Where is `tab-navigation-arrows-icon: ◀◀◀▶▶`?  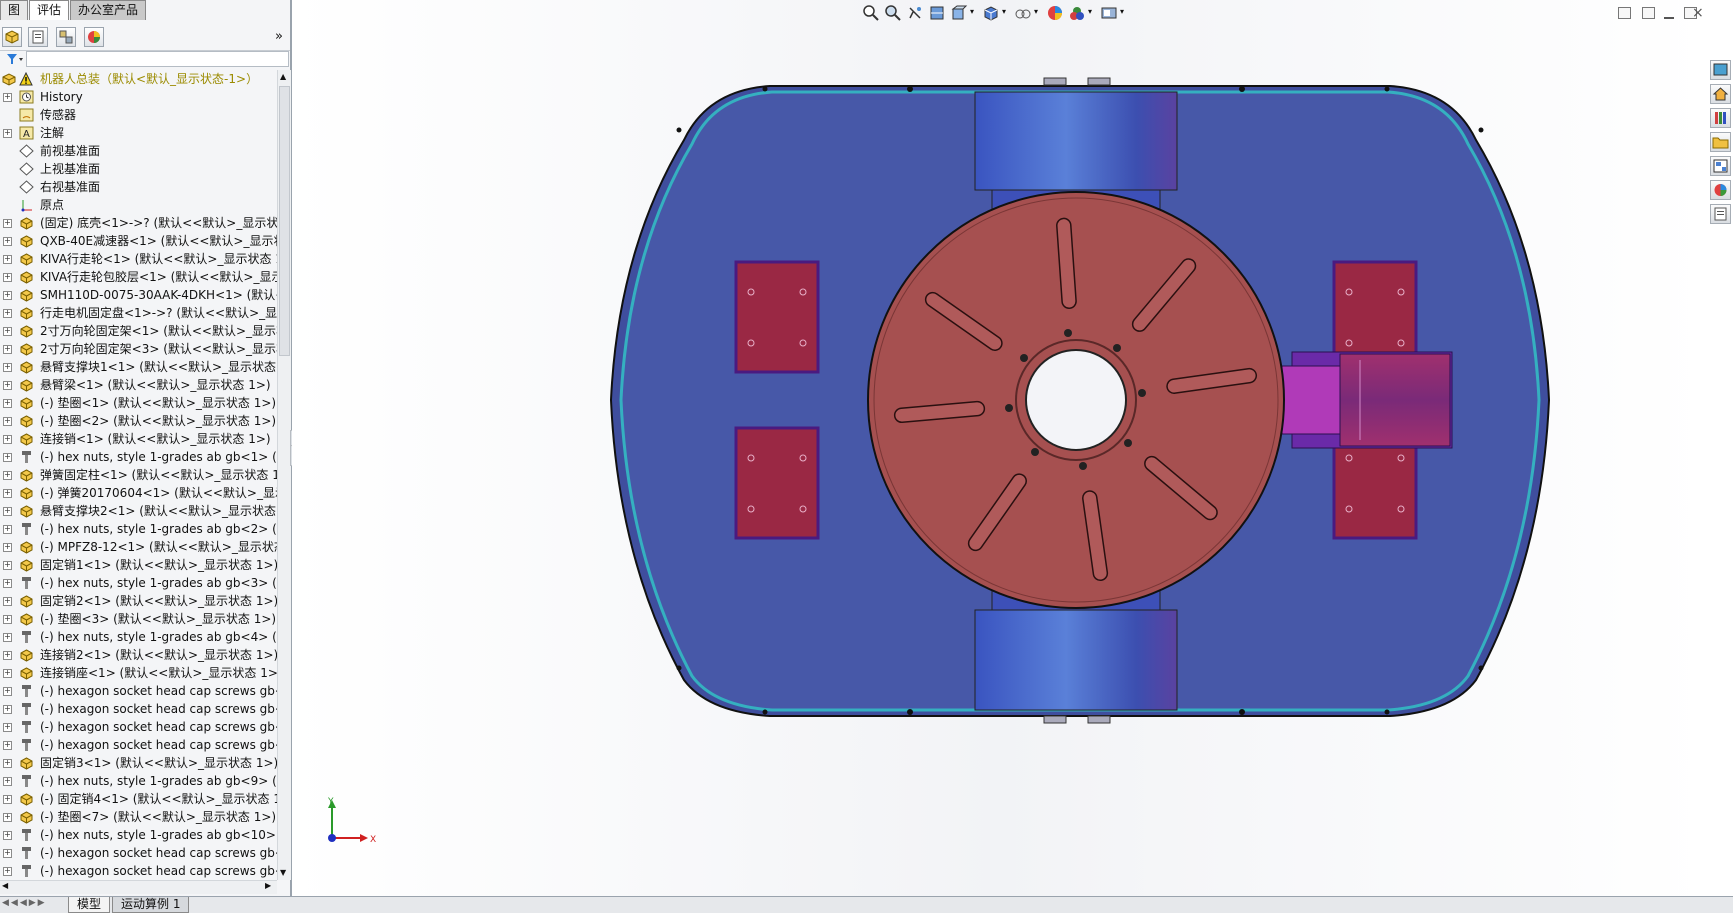 tab-navigation-arrows-icon: ◀◀◀▶▶ is located at coordinates (24, 903).